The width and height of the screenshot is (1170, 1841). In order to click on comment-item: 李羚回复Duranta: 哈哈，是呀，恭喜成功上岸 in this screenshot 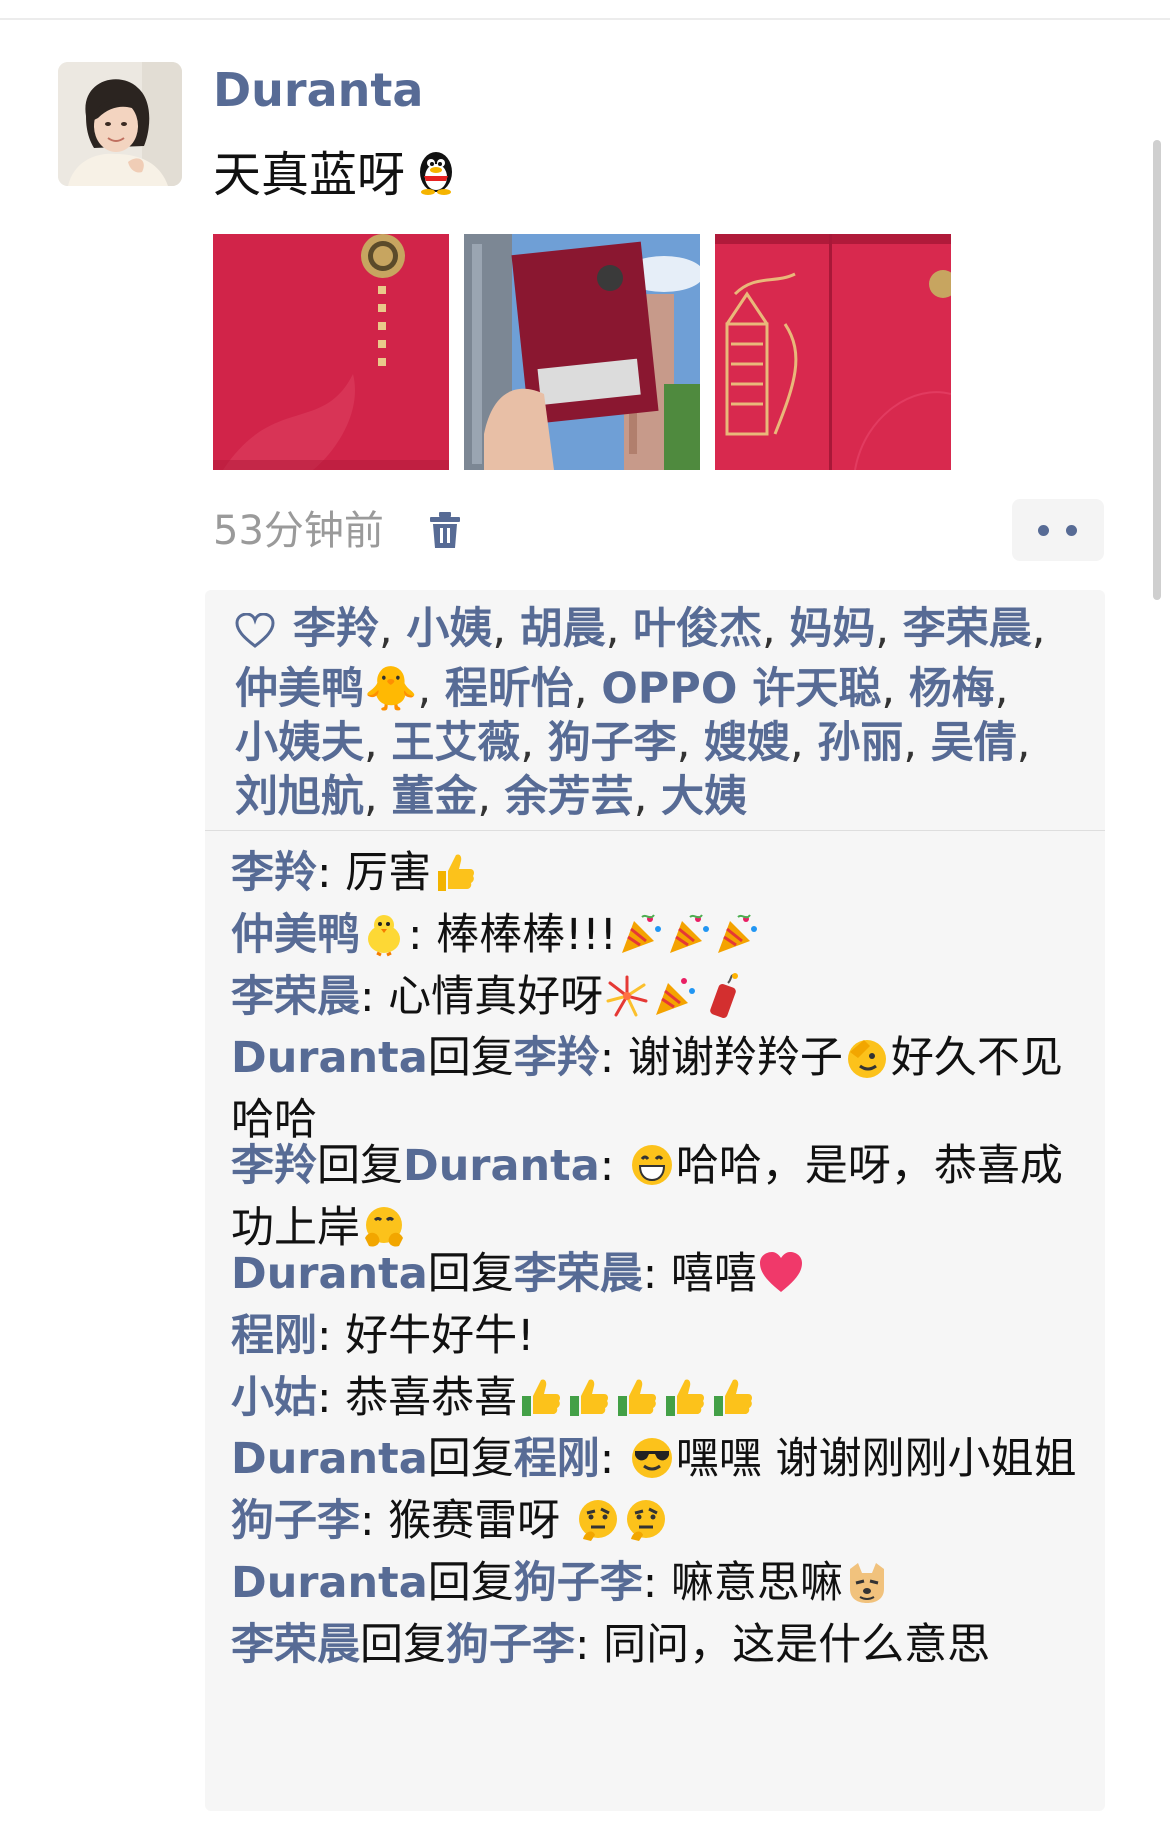, I will do `click(666, 1201)`.